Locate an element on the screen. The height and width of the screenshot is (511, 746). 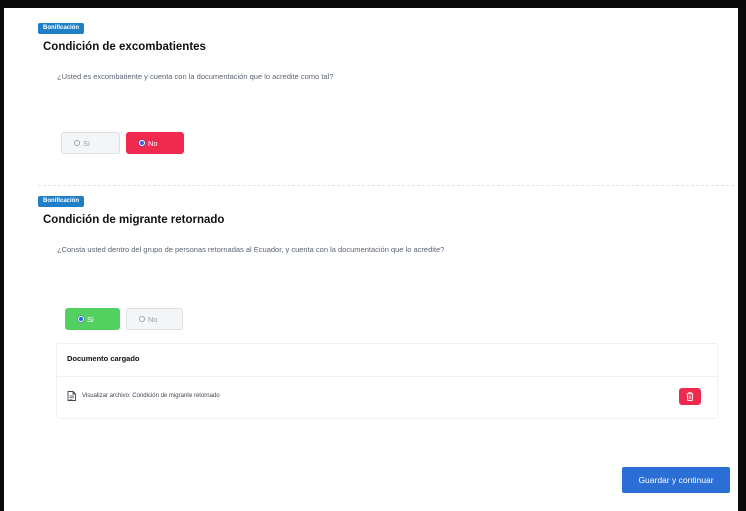
option-si-excombatientes: Si is located at coordinates (90, 143).